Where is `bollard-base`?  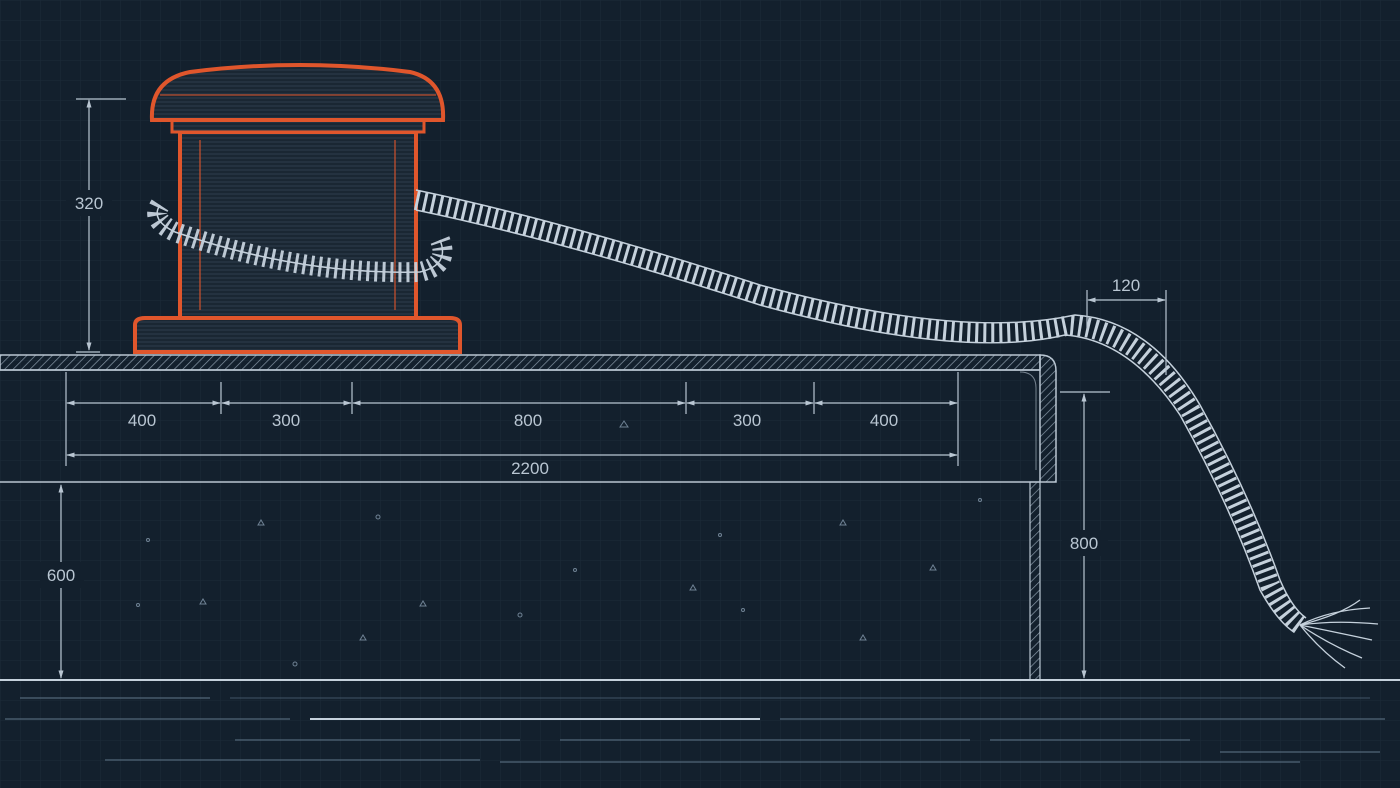 bollard-base is located at coordinates (297, 335).